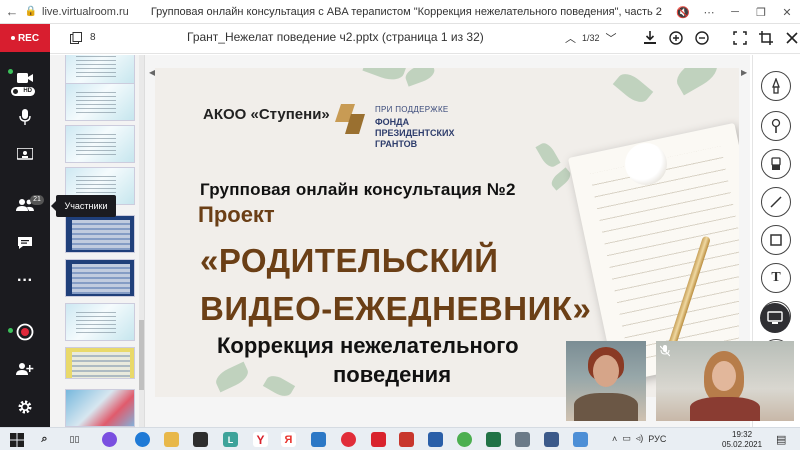  What do you see at coordinates (141, 355) in the screenshot?
I see `thumbnails-scroll-thumb` at bounding box center [141, 355].